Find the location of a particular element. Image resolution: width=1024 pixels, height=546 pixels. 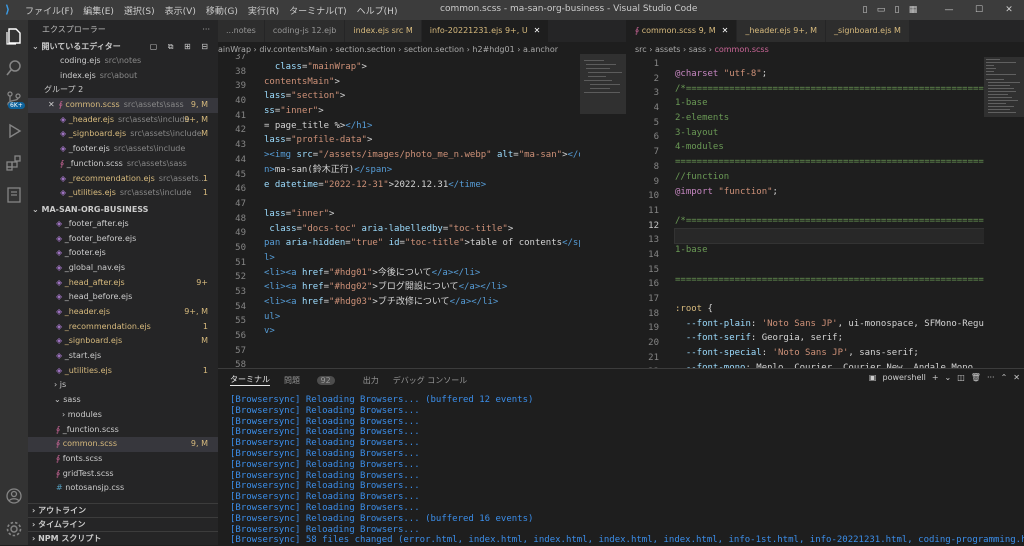

layout-sidebar-icon: ▯ is located at coordinates (865, 10).